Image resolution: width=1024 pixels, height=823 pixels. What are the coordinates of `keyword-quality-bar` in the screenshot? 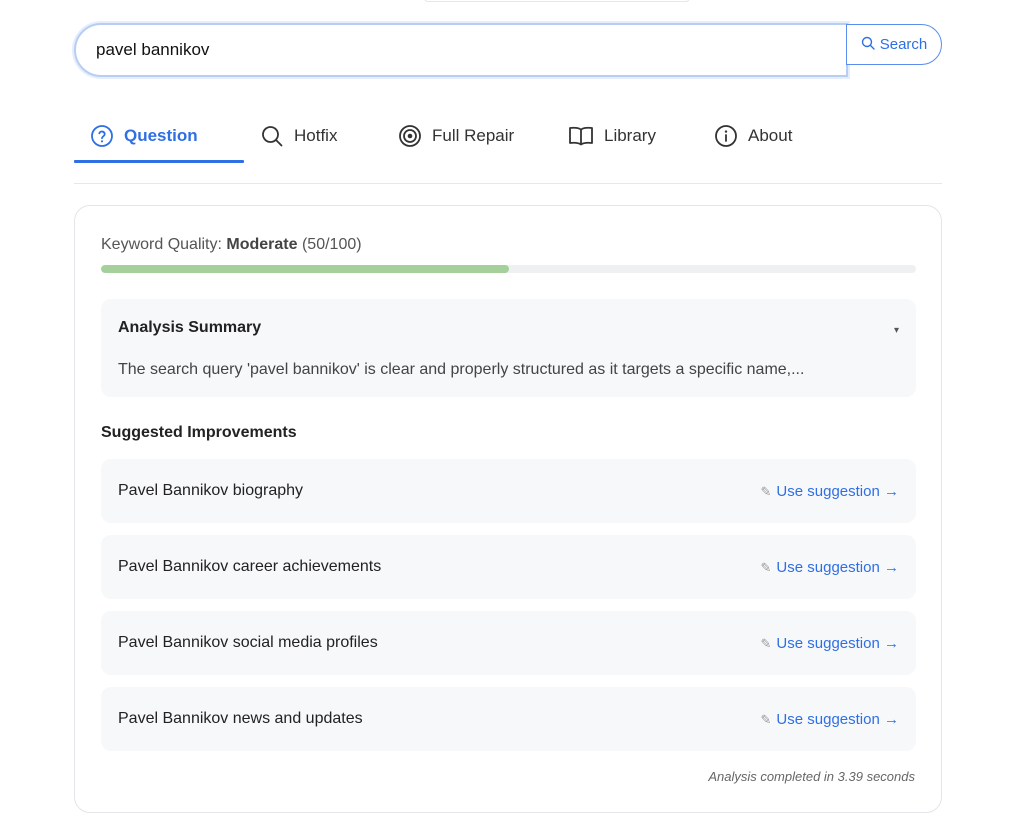 It's located at (508, 269).